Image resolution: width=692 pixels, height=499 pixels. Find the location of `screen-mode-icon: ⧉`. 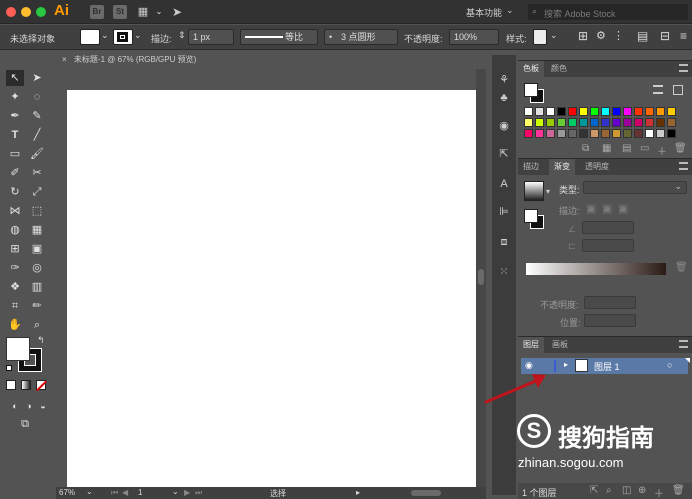

screen-mode-icon: ⧉ is located at coordinates (25, 424).